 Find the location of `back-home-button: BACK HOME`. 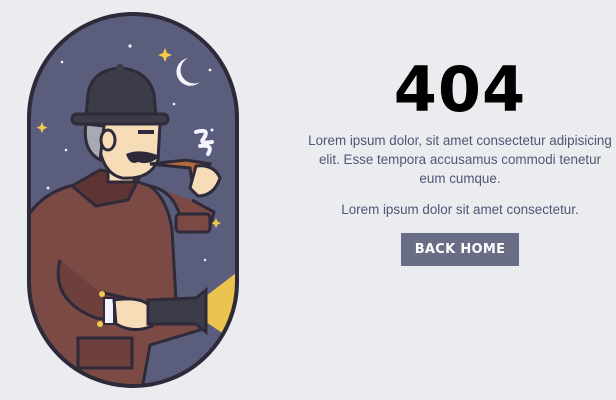

back-home-button: BACK HOME is located at coordinates (460, 249).